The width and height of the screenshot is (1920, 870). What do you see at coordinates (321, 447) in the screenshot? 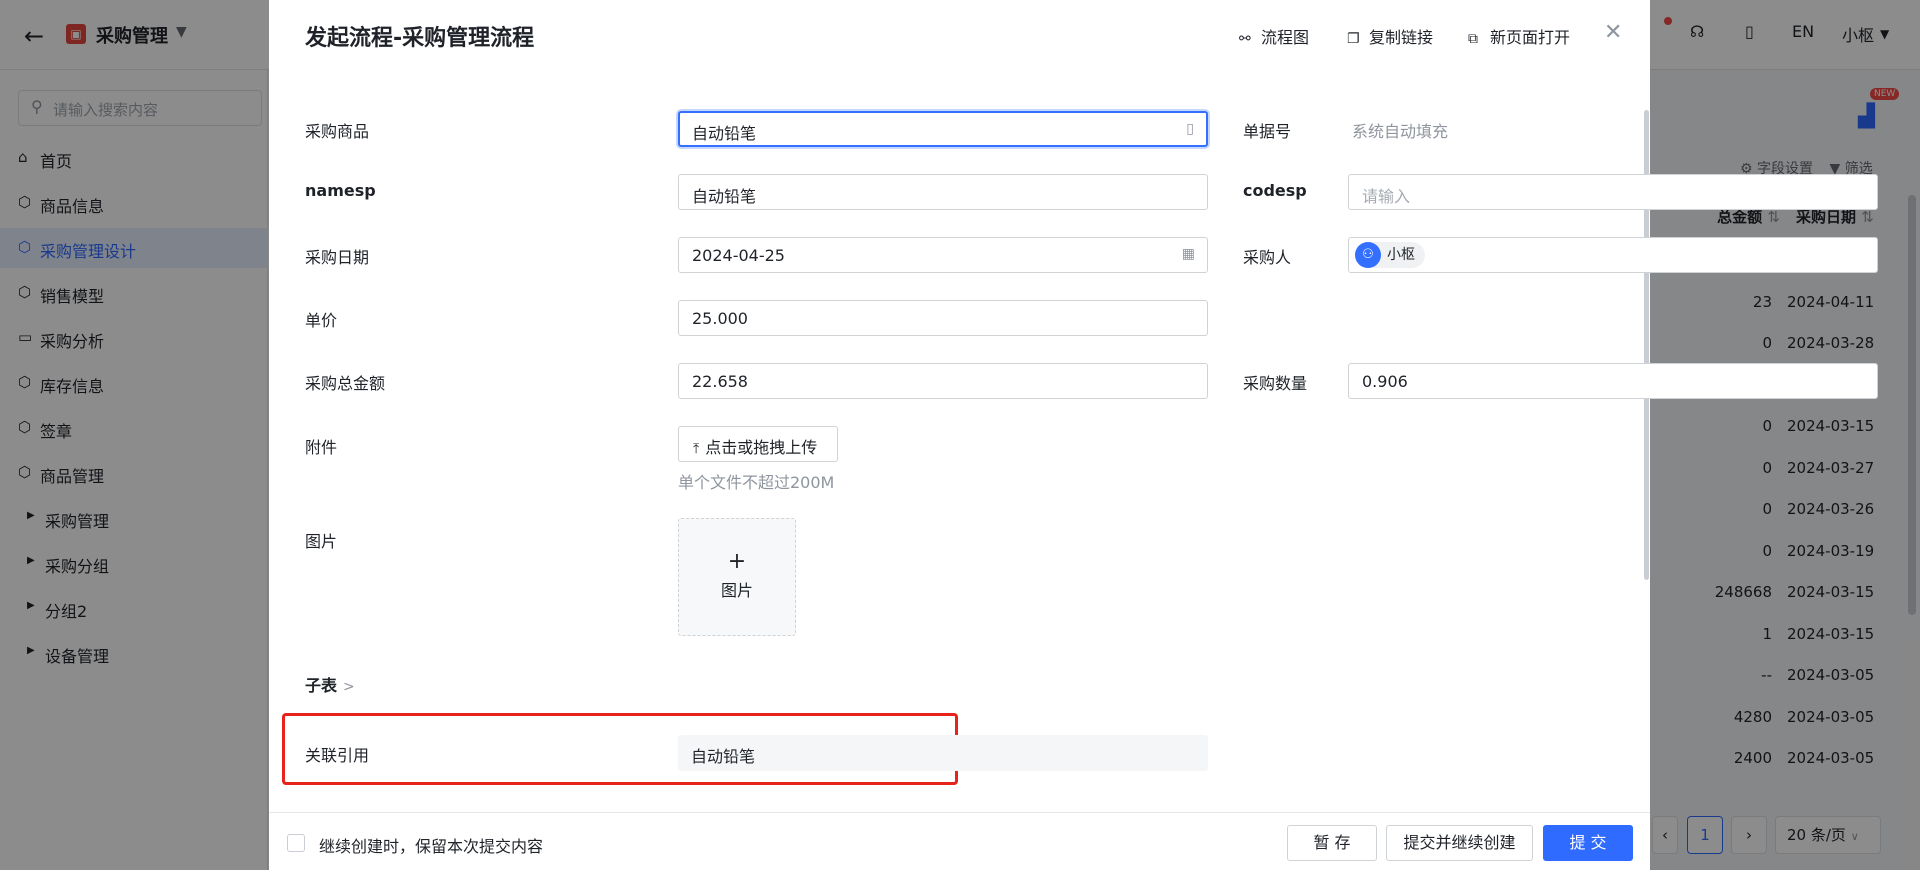
I see `attachment-label: 附件` at bounding box center [321, 447].